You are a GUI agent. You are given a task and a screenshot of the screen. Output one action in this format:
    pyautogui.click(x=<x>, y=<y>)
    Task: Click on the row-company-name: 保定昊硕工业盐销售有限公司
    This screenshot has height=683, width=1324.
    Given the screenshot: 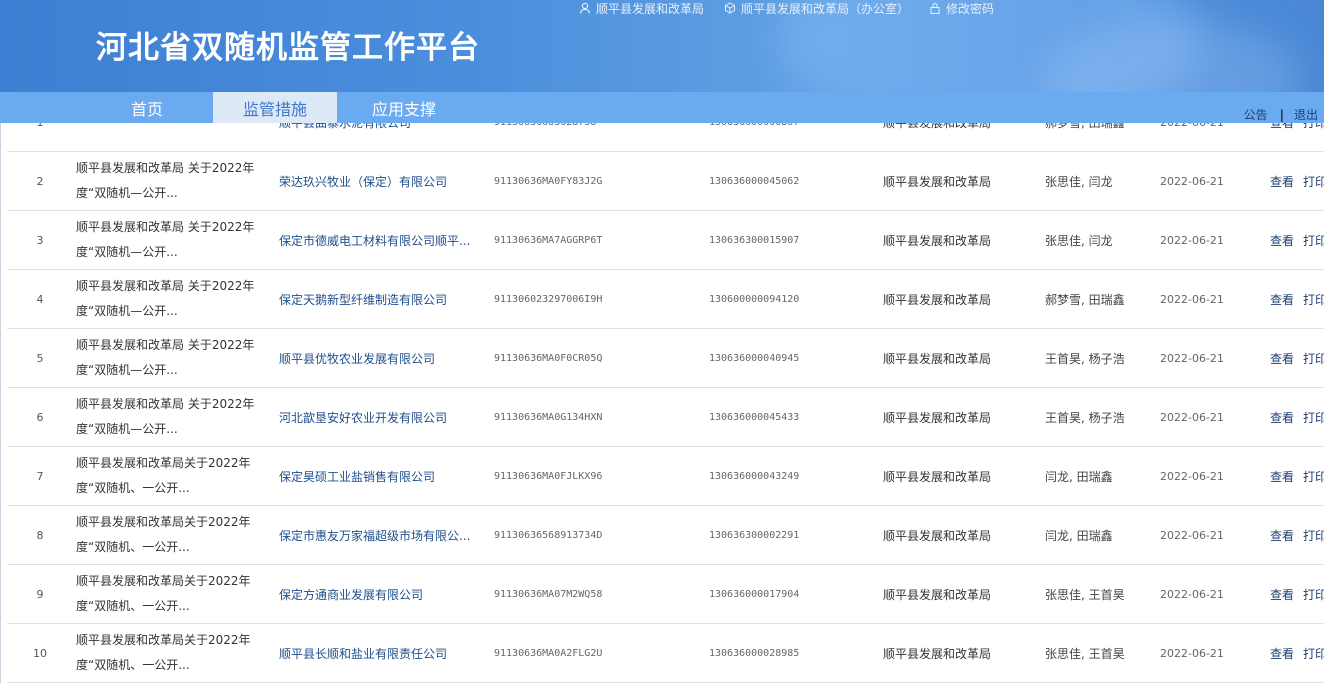 What is the action you would take?
    pyautogui.click(x=357, y=476)
    